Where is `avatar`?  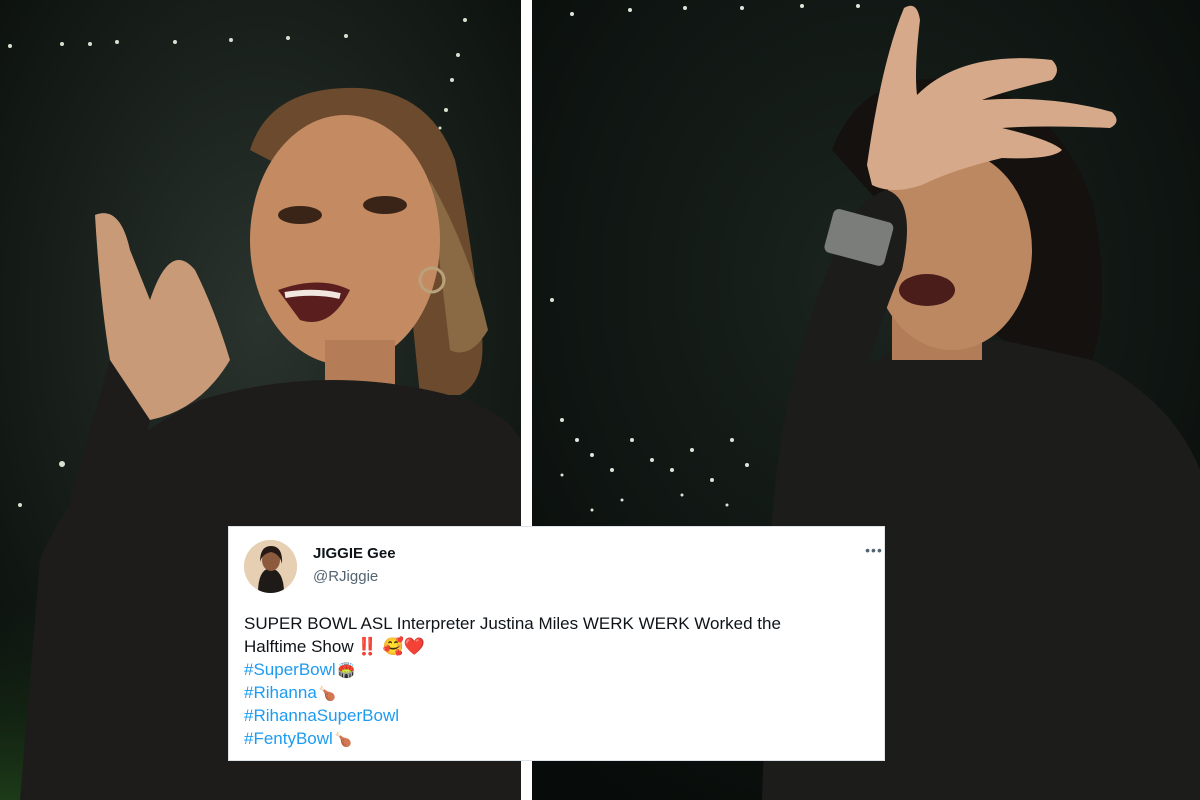
avatar is located at coordinates (270, 566).